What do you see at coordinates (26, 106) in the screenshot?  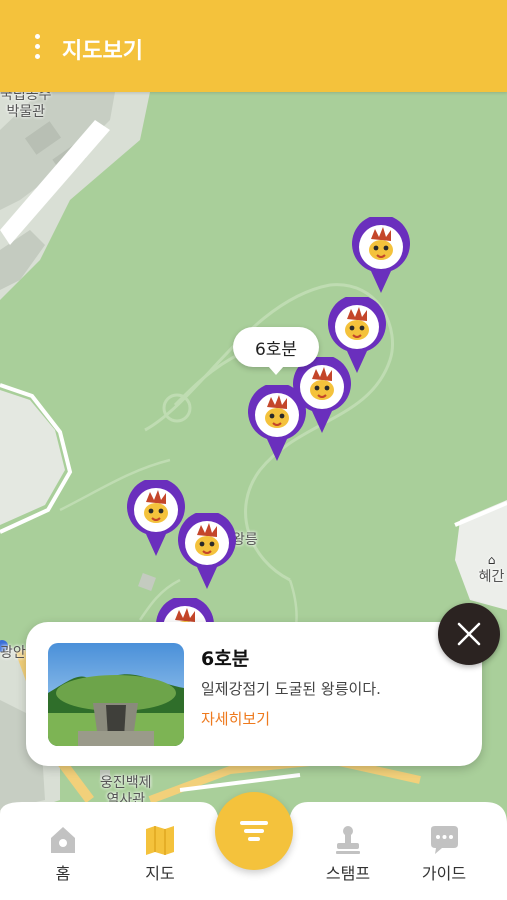 I see `map-label-museum: 국립공주 박물관` at bounding box center [26, 106].